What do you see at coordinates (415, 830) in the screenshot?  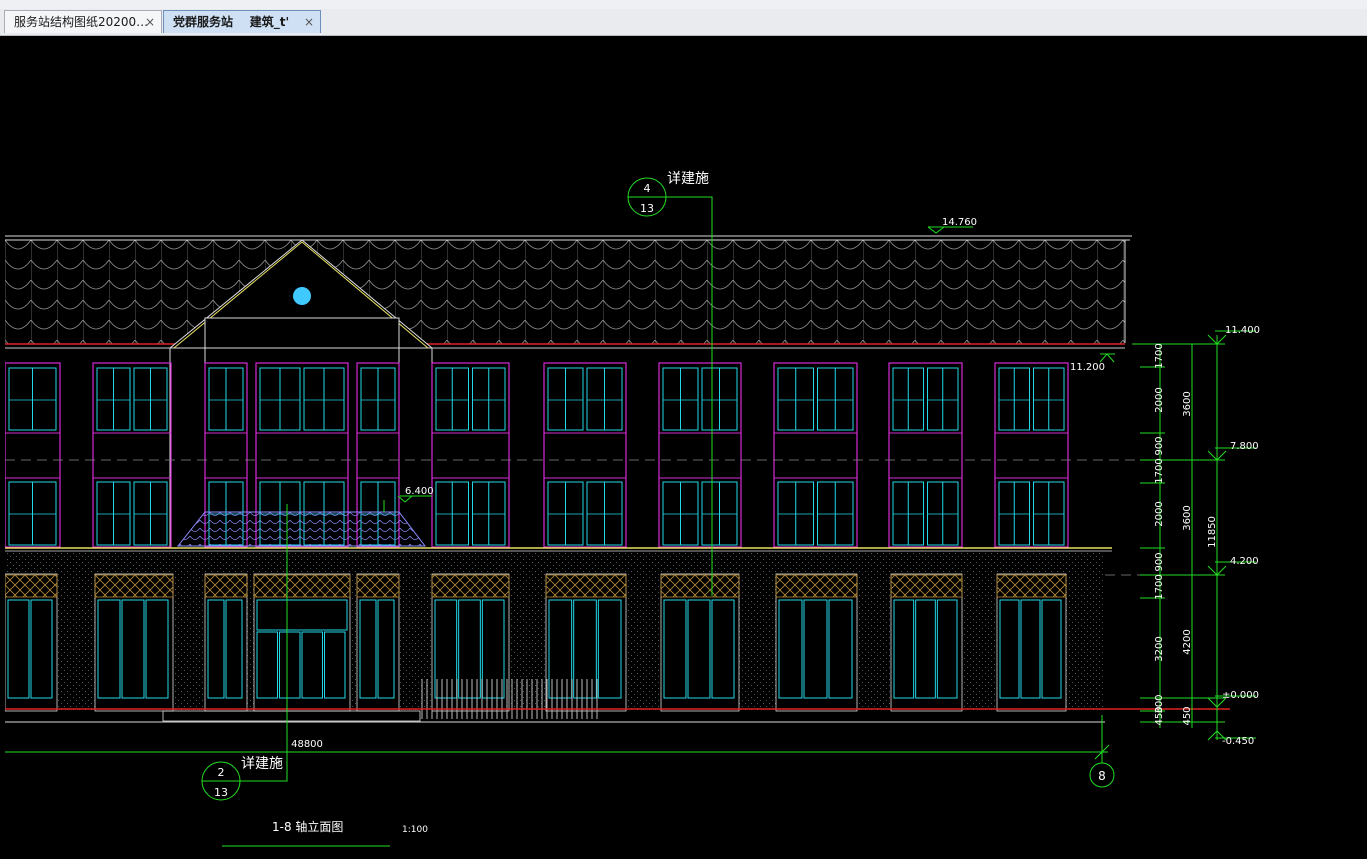 I see `drawing-scale: 1:100` at bounding box center [415, 830].